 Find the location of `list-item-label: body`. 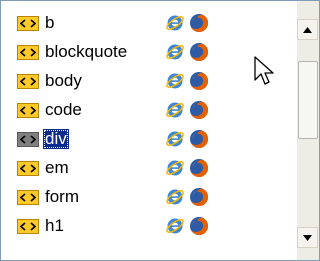

list-item-label: body is located at coordinates (63, 80).